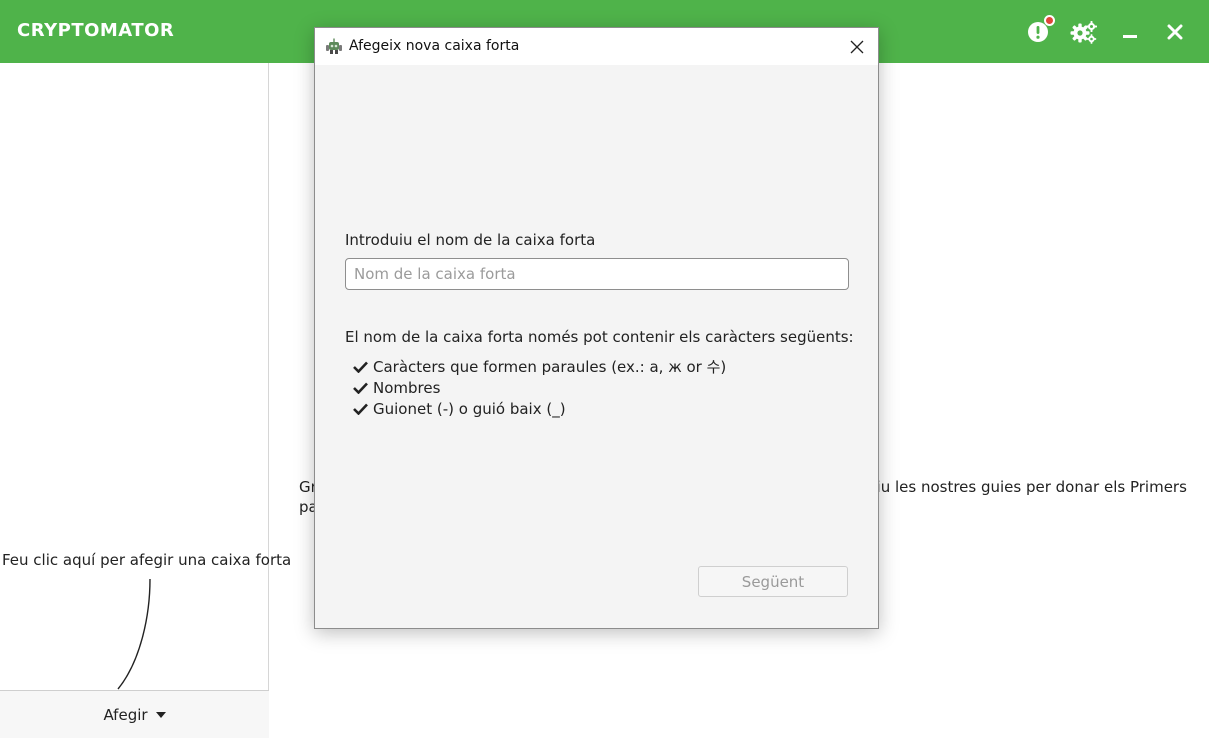  Describe the element at coordinates (134, 634) in the screenshot. I see `hint-arrow-icon` at that location.